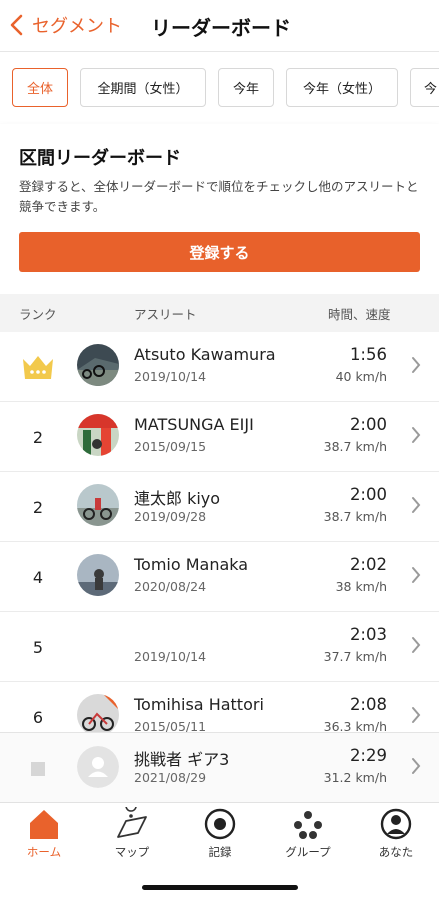  I want to click on effort-time: 2:08, so click(368, 704).